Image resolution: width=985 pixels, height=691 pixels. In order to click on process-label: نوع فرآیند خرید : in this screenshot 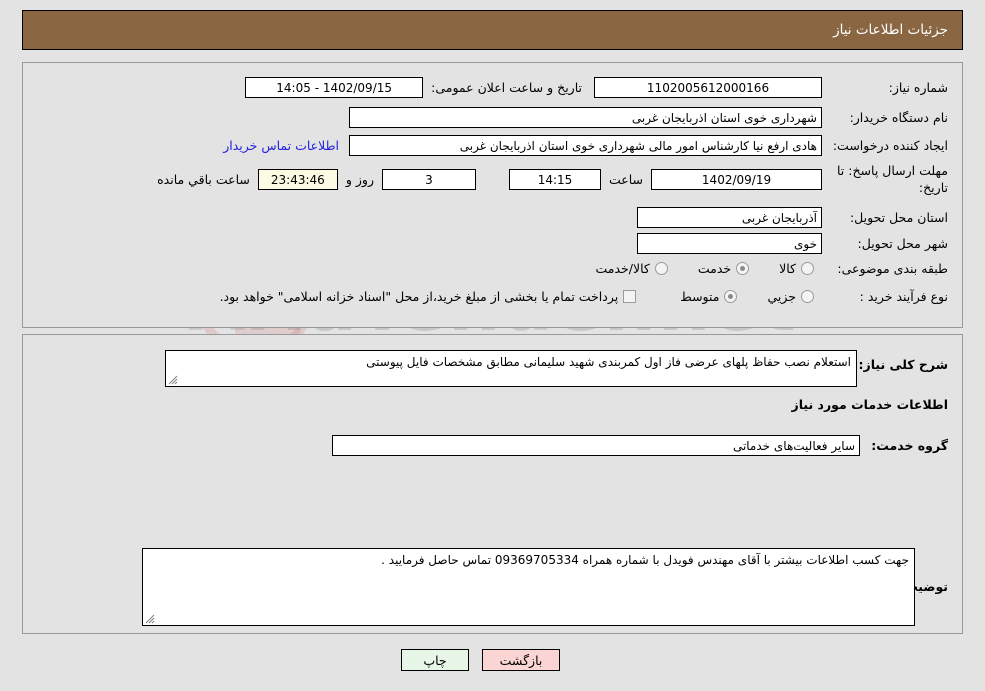, I will do `click(903, 296)`.